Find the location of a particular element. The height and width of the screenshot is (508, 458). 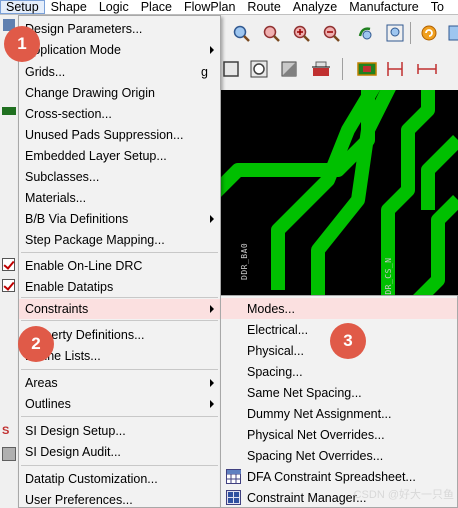

zoom-in-icon is located at coordinates (241, 33).